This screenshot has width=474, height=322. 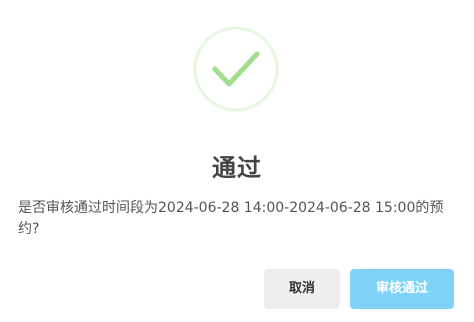 I want to click on dialog-title: 通过, so click(x=237, y=168).